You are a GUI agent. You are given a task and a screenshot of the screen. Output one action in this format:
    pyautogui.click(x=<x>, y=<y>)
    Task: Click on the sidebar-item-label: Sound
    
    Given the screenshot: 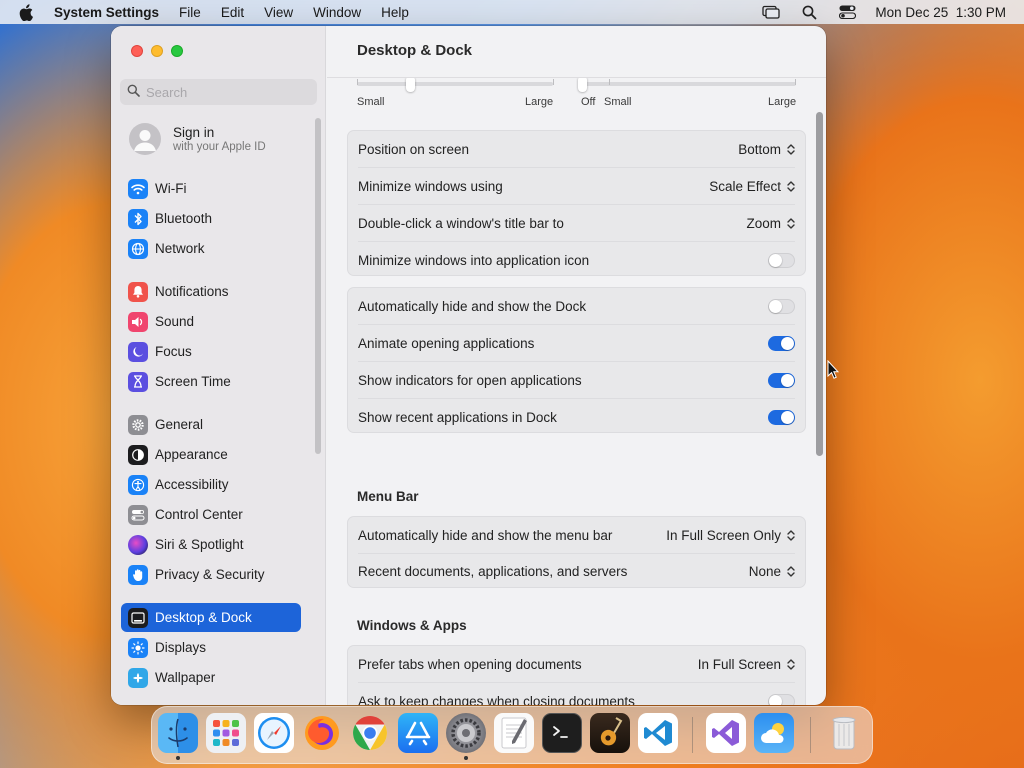 What is the action you would take?
    pyautogui.click(x=175, y=321)
    